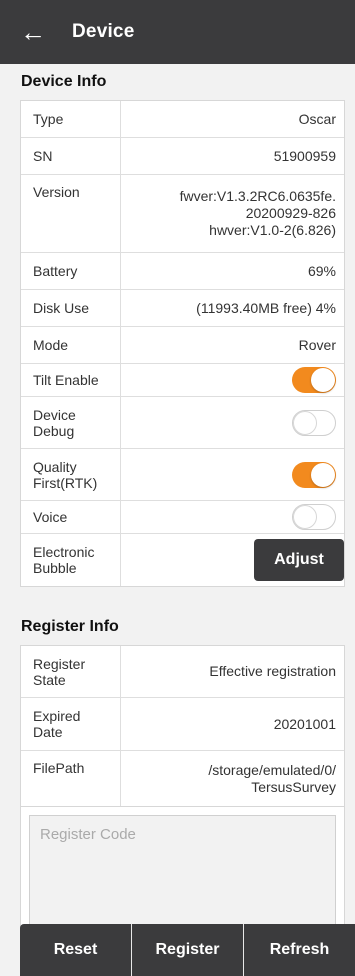 This screenshot has height=976, width=355. I want to click on row-disk-use: Disk Use (11993.40MB free) 4%, so click(182, 308).